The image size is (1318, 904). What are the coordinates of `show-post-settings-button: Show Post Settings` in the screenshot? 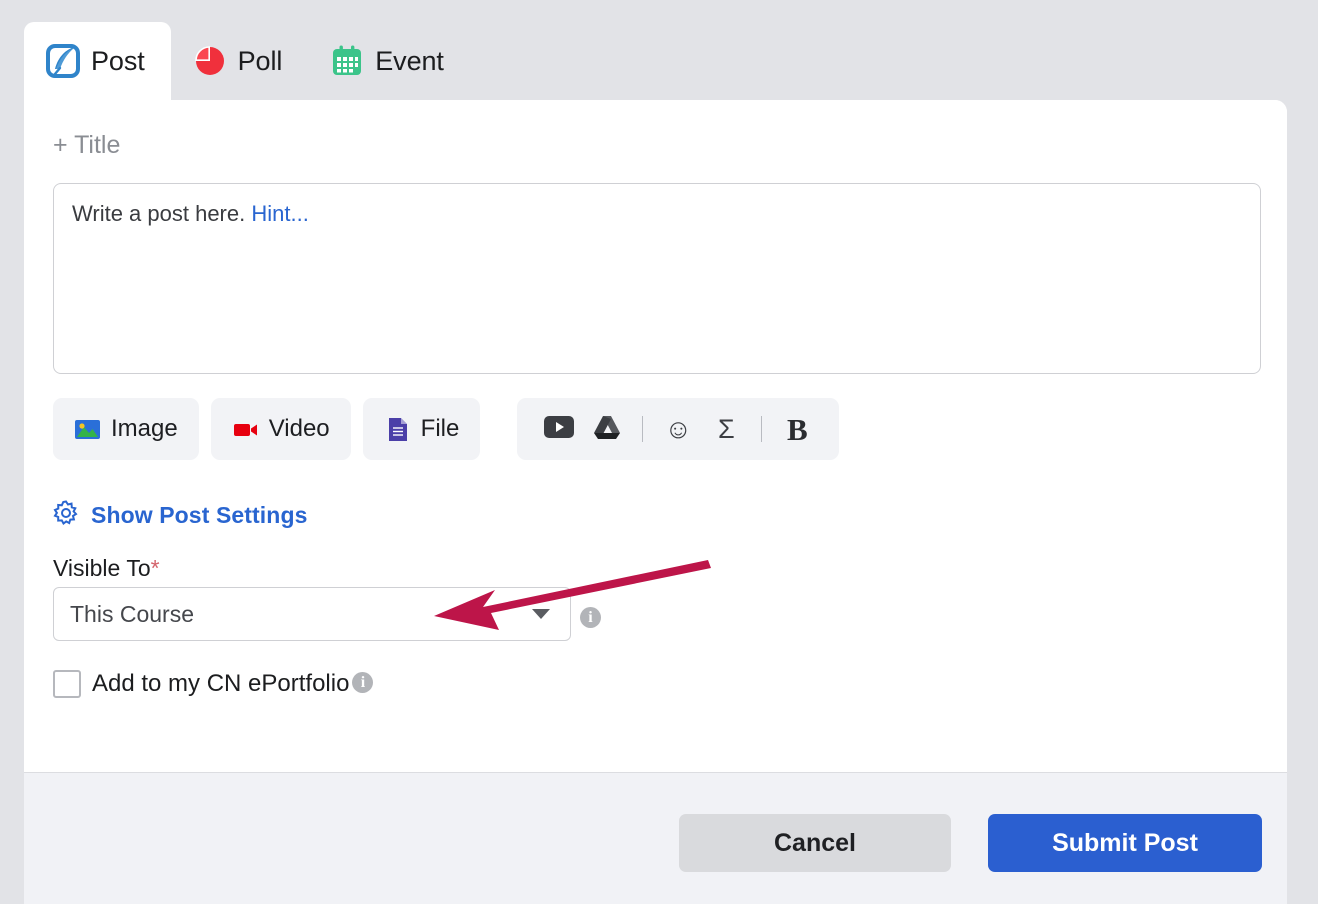 It's located at (180, 515).